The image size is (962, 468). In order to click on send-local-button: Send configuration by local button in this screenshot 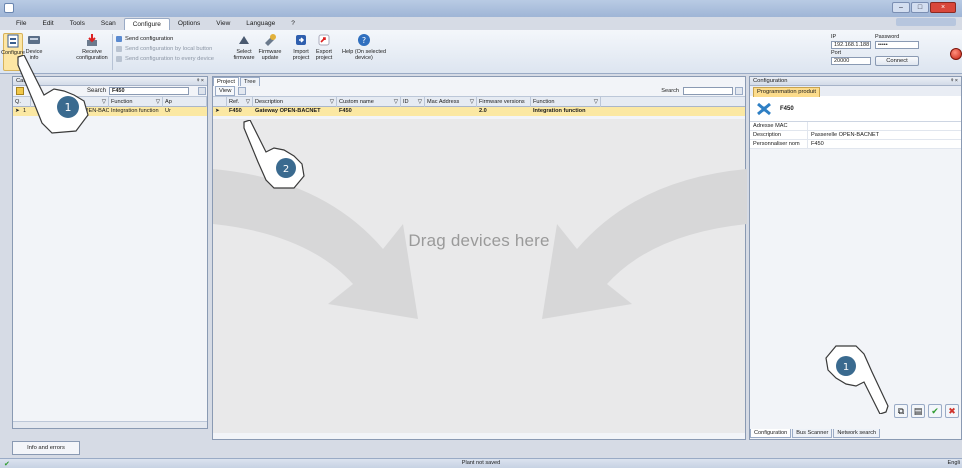, I will do `click(175, 49)`.